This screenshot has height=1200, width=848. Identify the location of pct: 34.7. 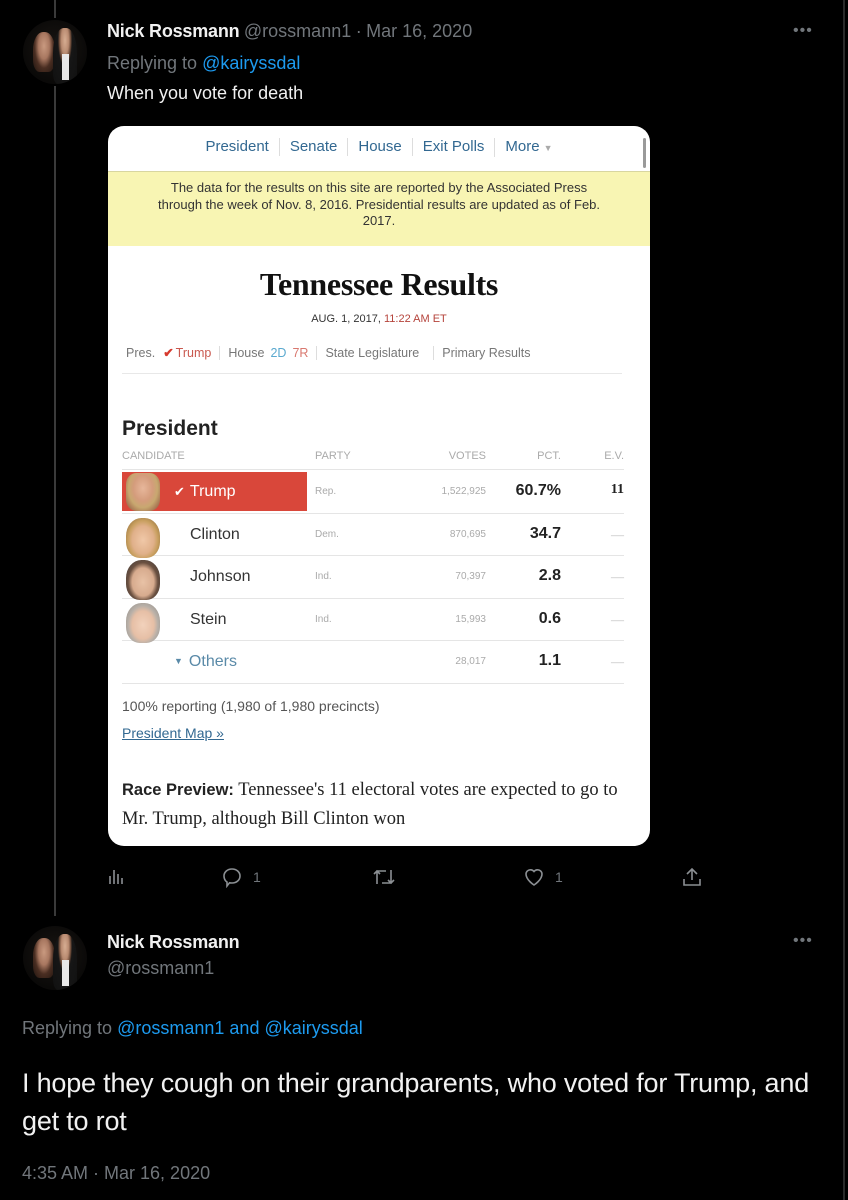
(545, 533).